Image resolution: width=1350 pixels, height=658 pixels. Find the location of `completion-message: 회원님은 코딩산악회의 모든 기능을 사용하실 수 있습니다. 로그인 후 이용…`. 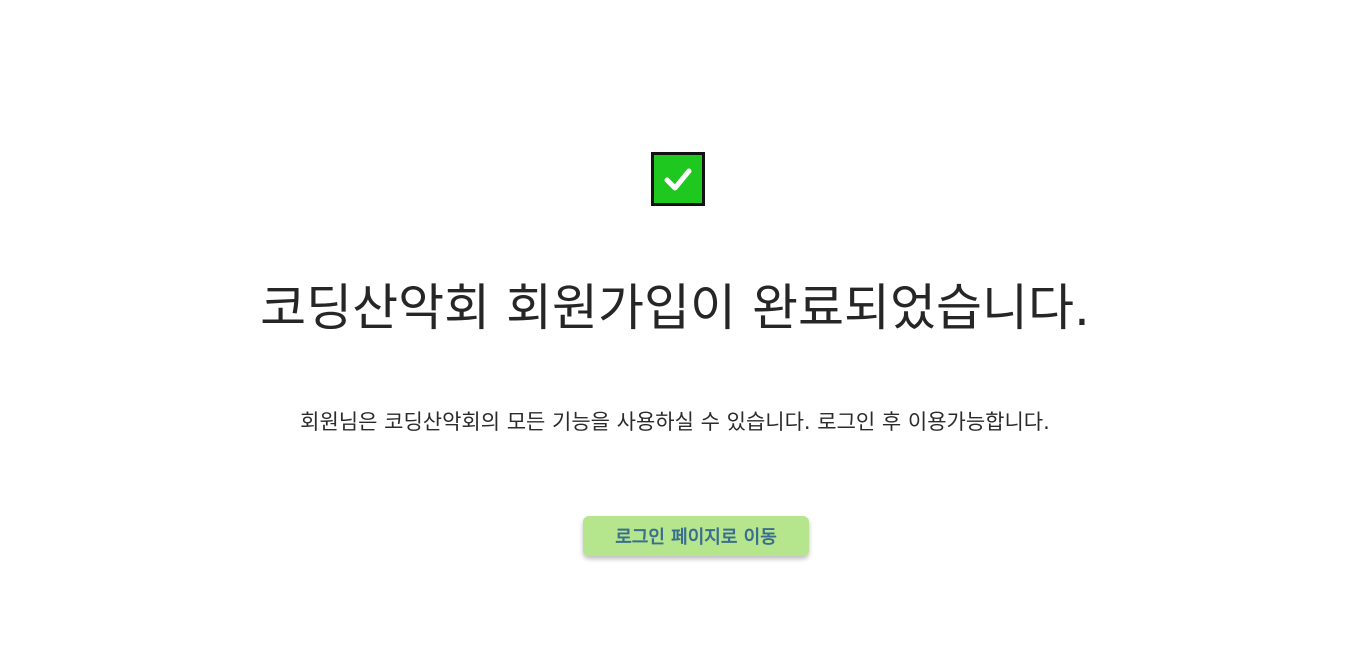

completion-message: 회원님은 코딩산악회의 모든 기능을 사용하실 수 있습니다. 로그인 후 이용… is located at coordinates (675, 422).